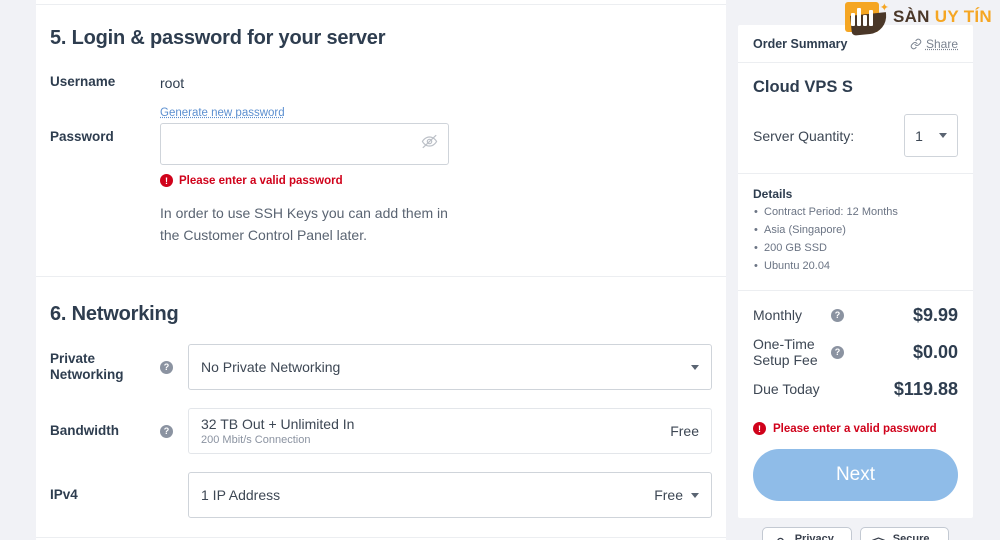 The image size is (1000, 540). Describe the element at coordinates (913, 16) in the screenshot. I see `watermark-text-dark: SÀN` at that location.